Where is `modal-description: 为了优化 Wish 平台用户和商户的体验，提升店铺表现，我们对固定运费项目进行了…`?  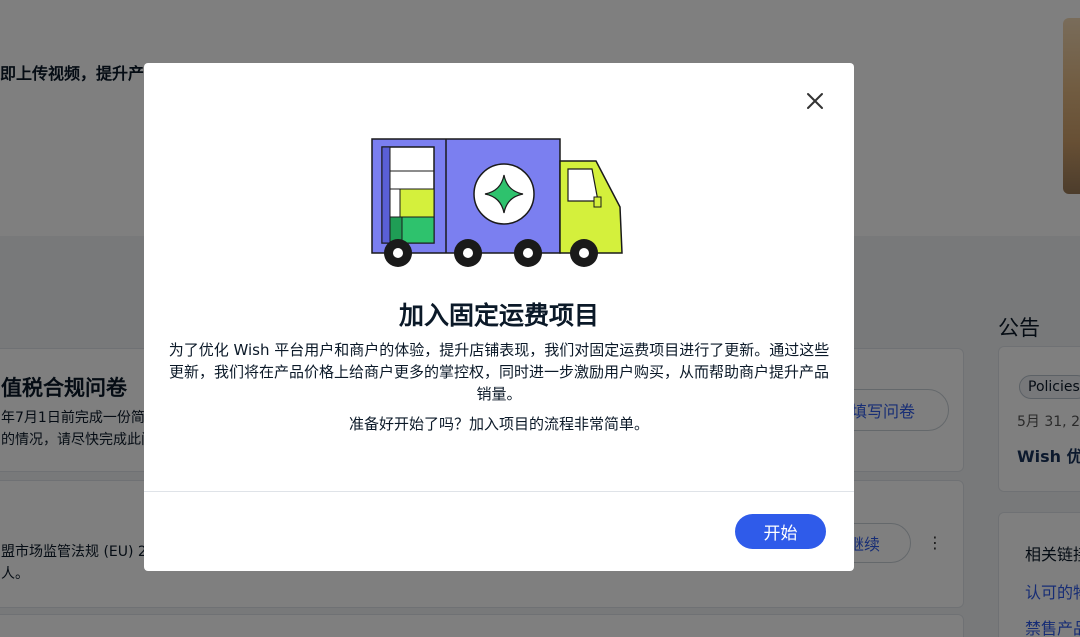 modal-description: 为了优化 Wish 平台用户和商户的体验，提升店铺表现，我们对固定运费项目进行了… is located at coordinates (499, 372).